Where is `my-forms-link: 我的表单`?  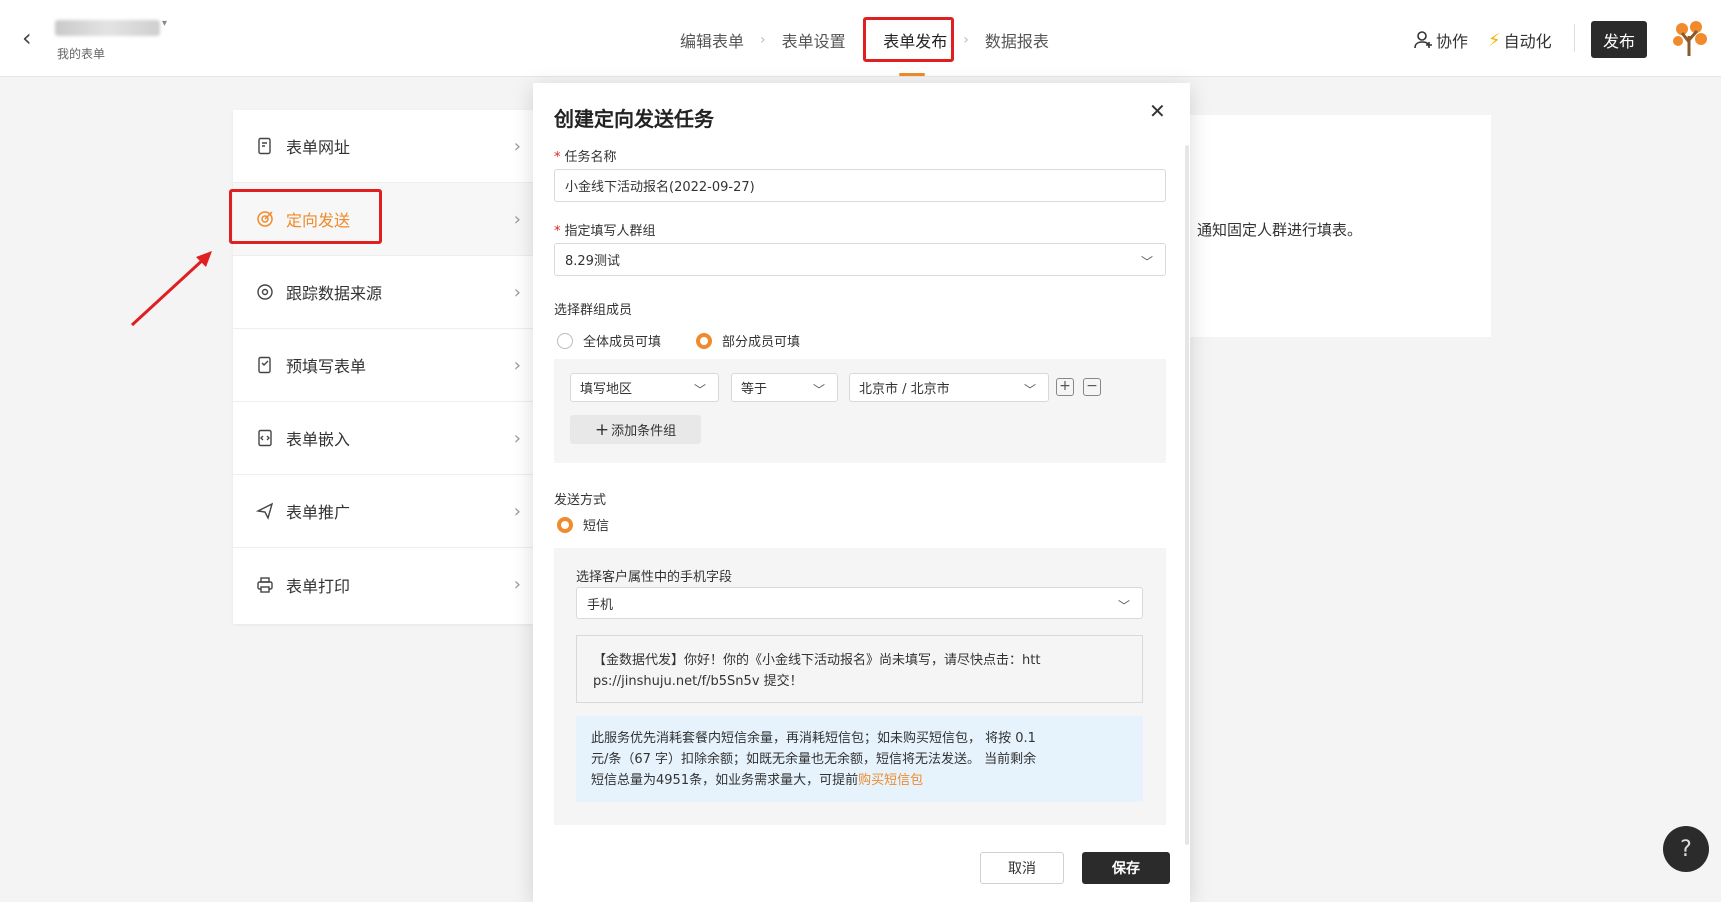 my-forms-link: 我的表单 is located at coordinates (81, 53).